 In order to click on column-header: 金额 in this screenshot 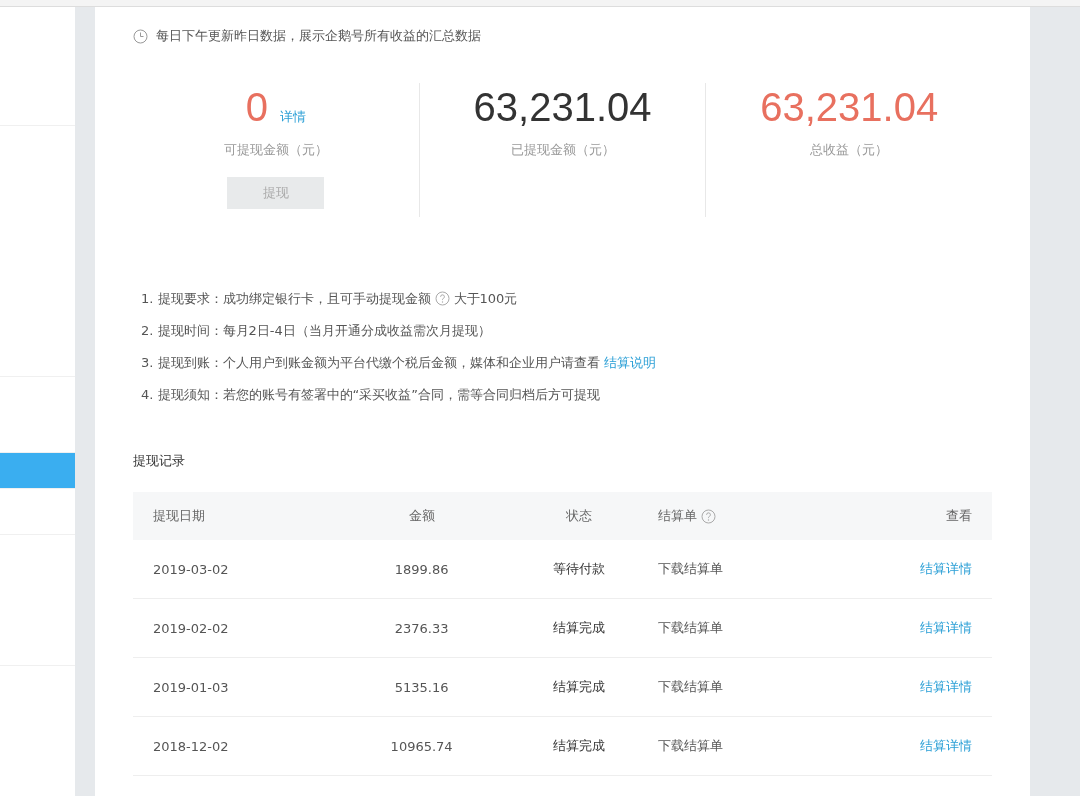, I will do `click(421, 516)`.